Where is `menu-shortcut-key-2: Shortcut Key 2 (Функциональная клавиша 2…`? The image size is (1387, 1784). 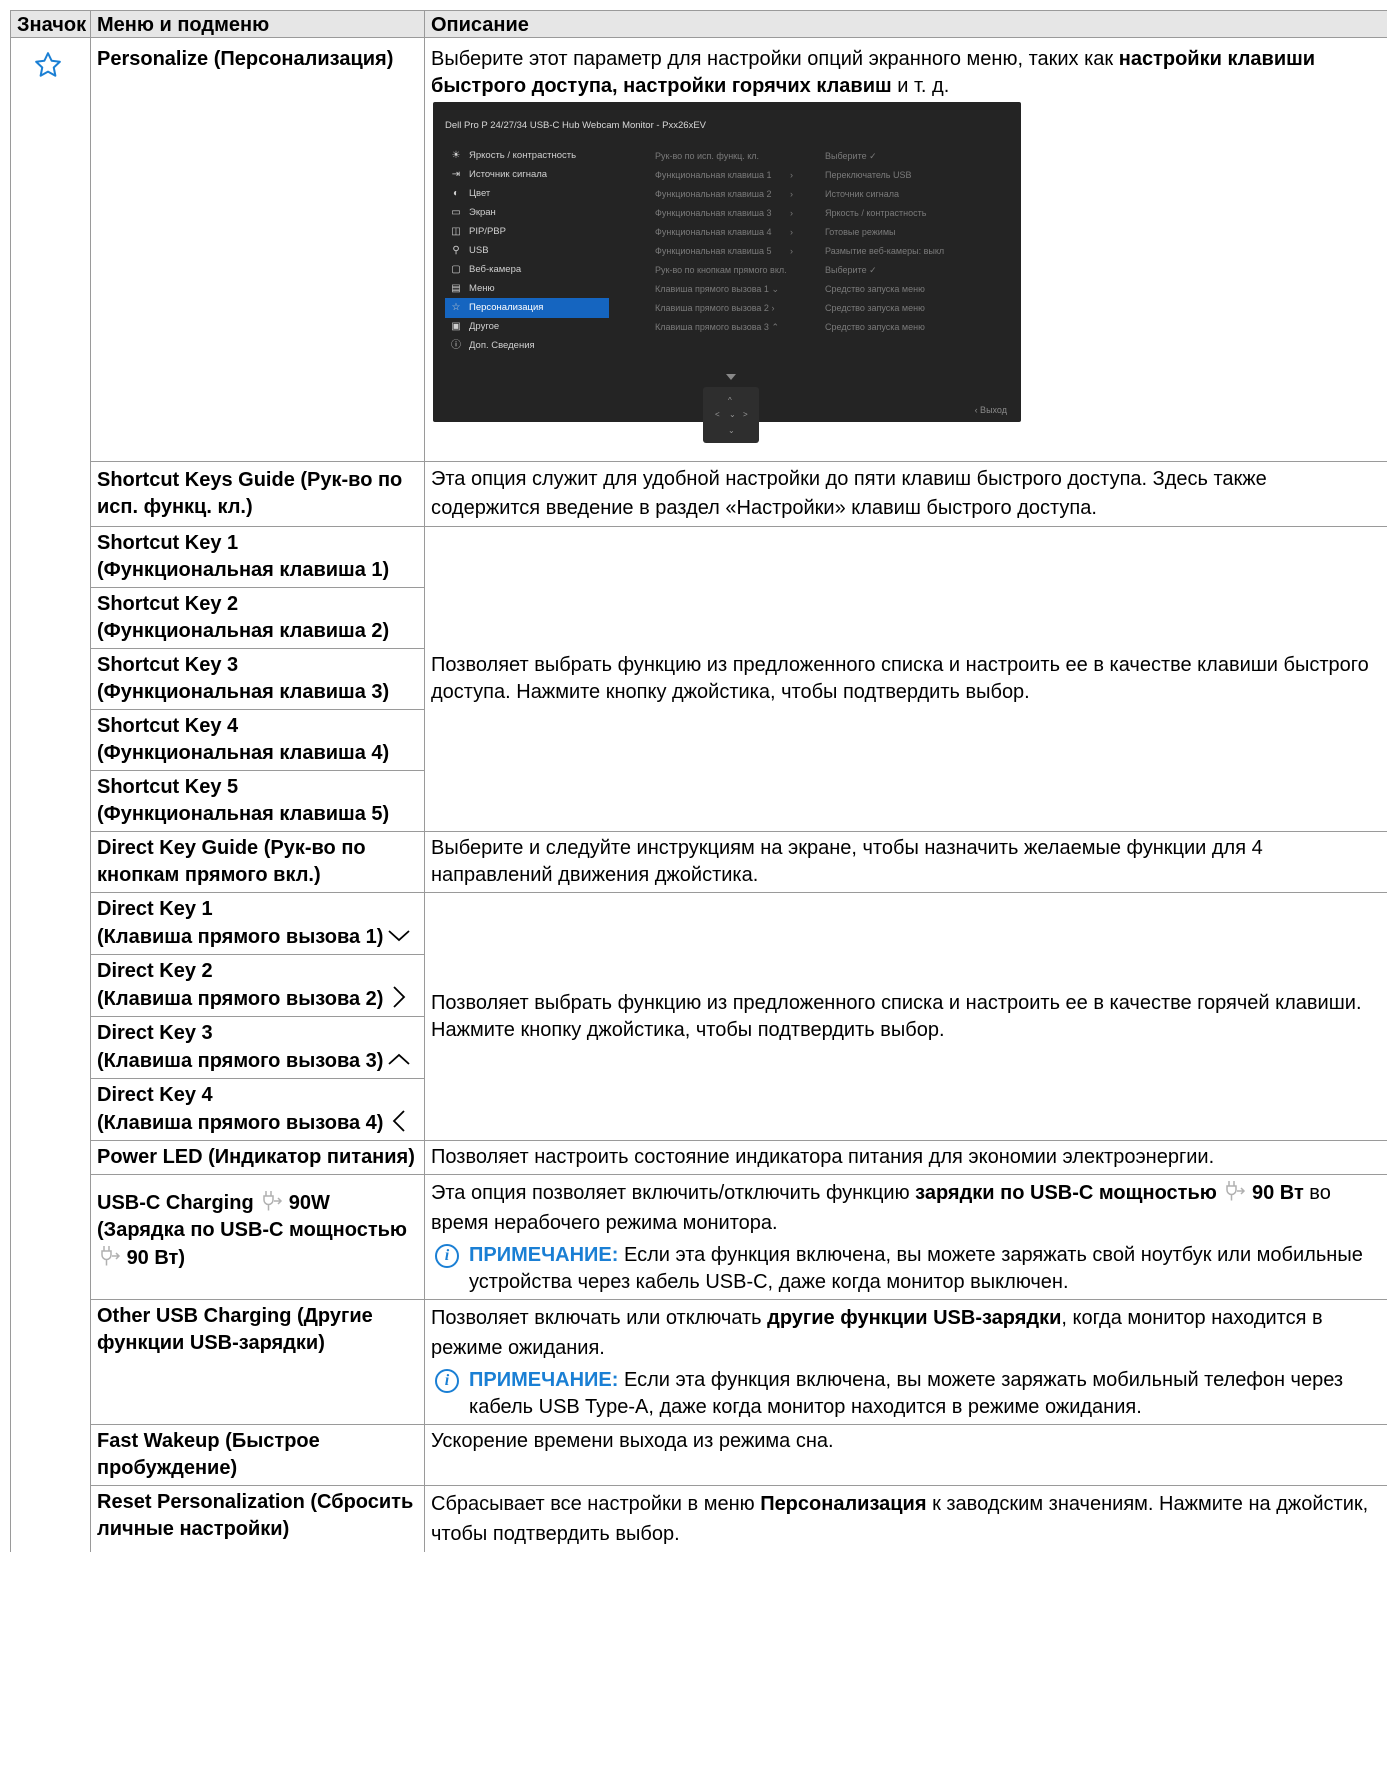
menu-shortcut-key-2: Shortcut Key 2 (Функциональная клавиша 2… is located at coordinates (257, 618).